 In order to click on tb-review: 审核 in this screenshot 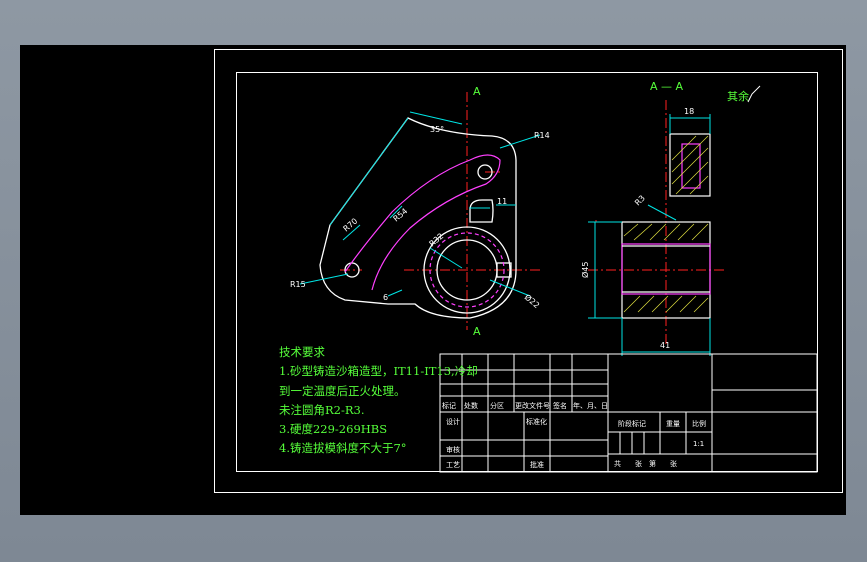, I will do `click(453, 449)`.